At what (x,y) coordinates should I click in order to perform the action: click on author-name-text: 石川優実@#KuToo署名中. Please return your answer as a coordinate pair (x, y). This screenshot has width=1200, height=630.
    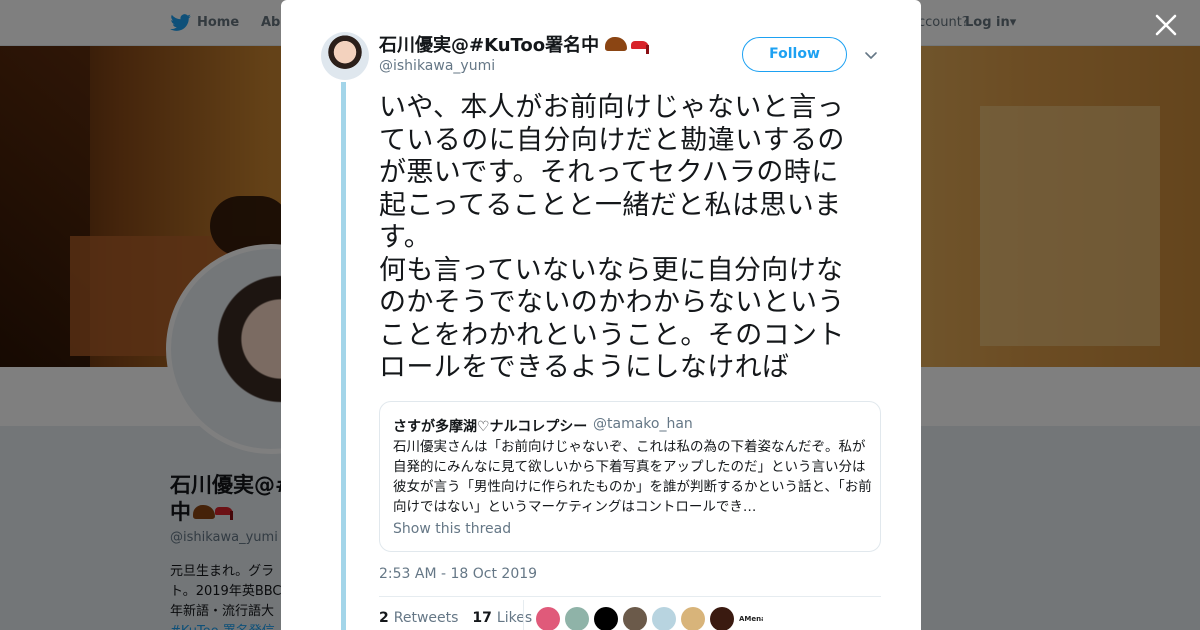
    Looking at the image, I should click on (489, 45).